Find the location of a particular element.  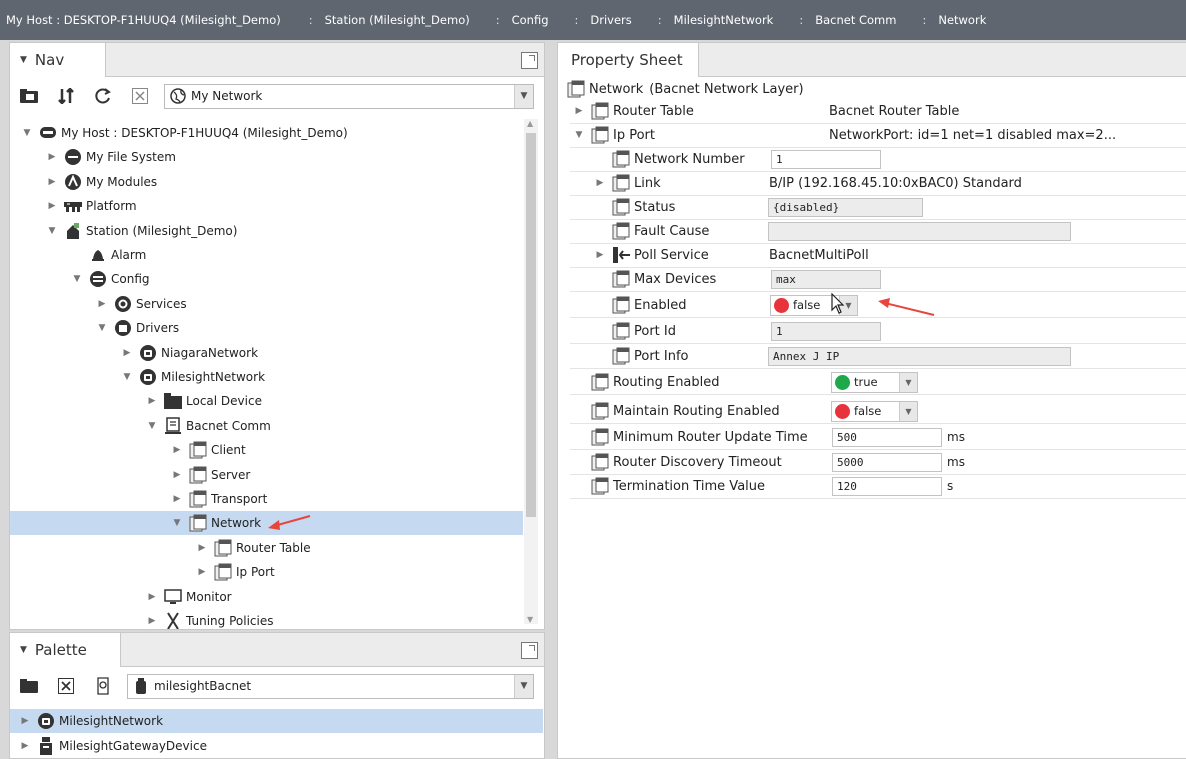

property-value-field: 120 is located at coordinates (887, 486).